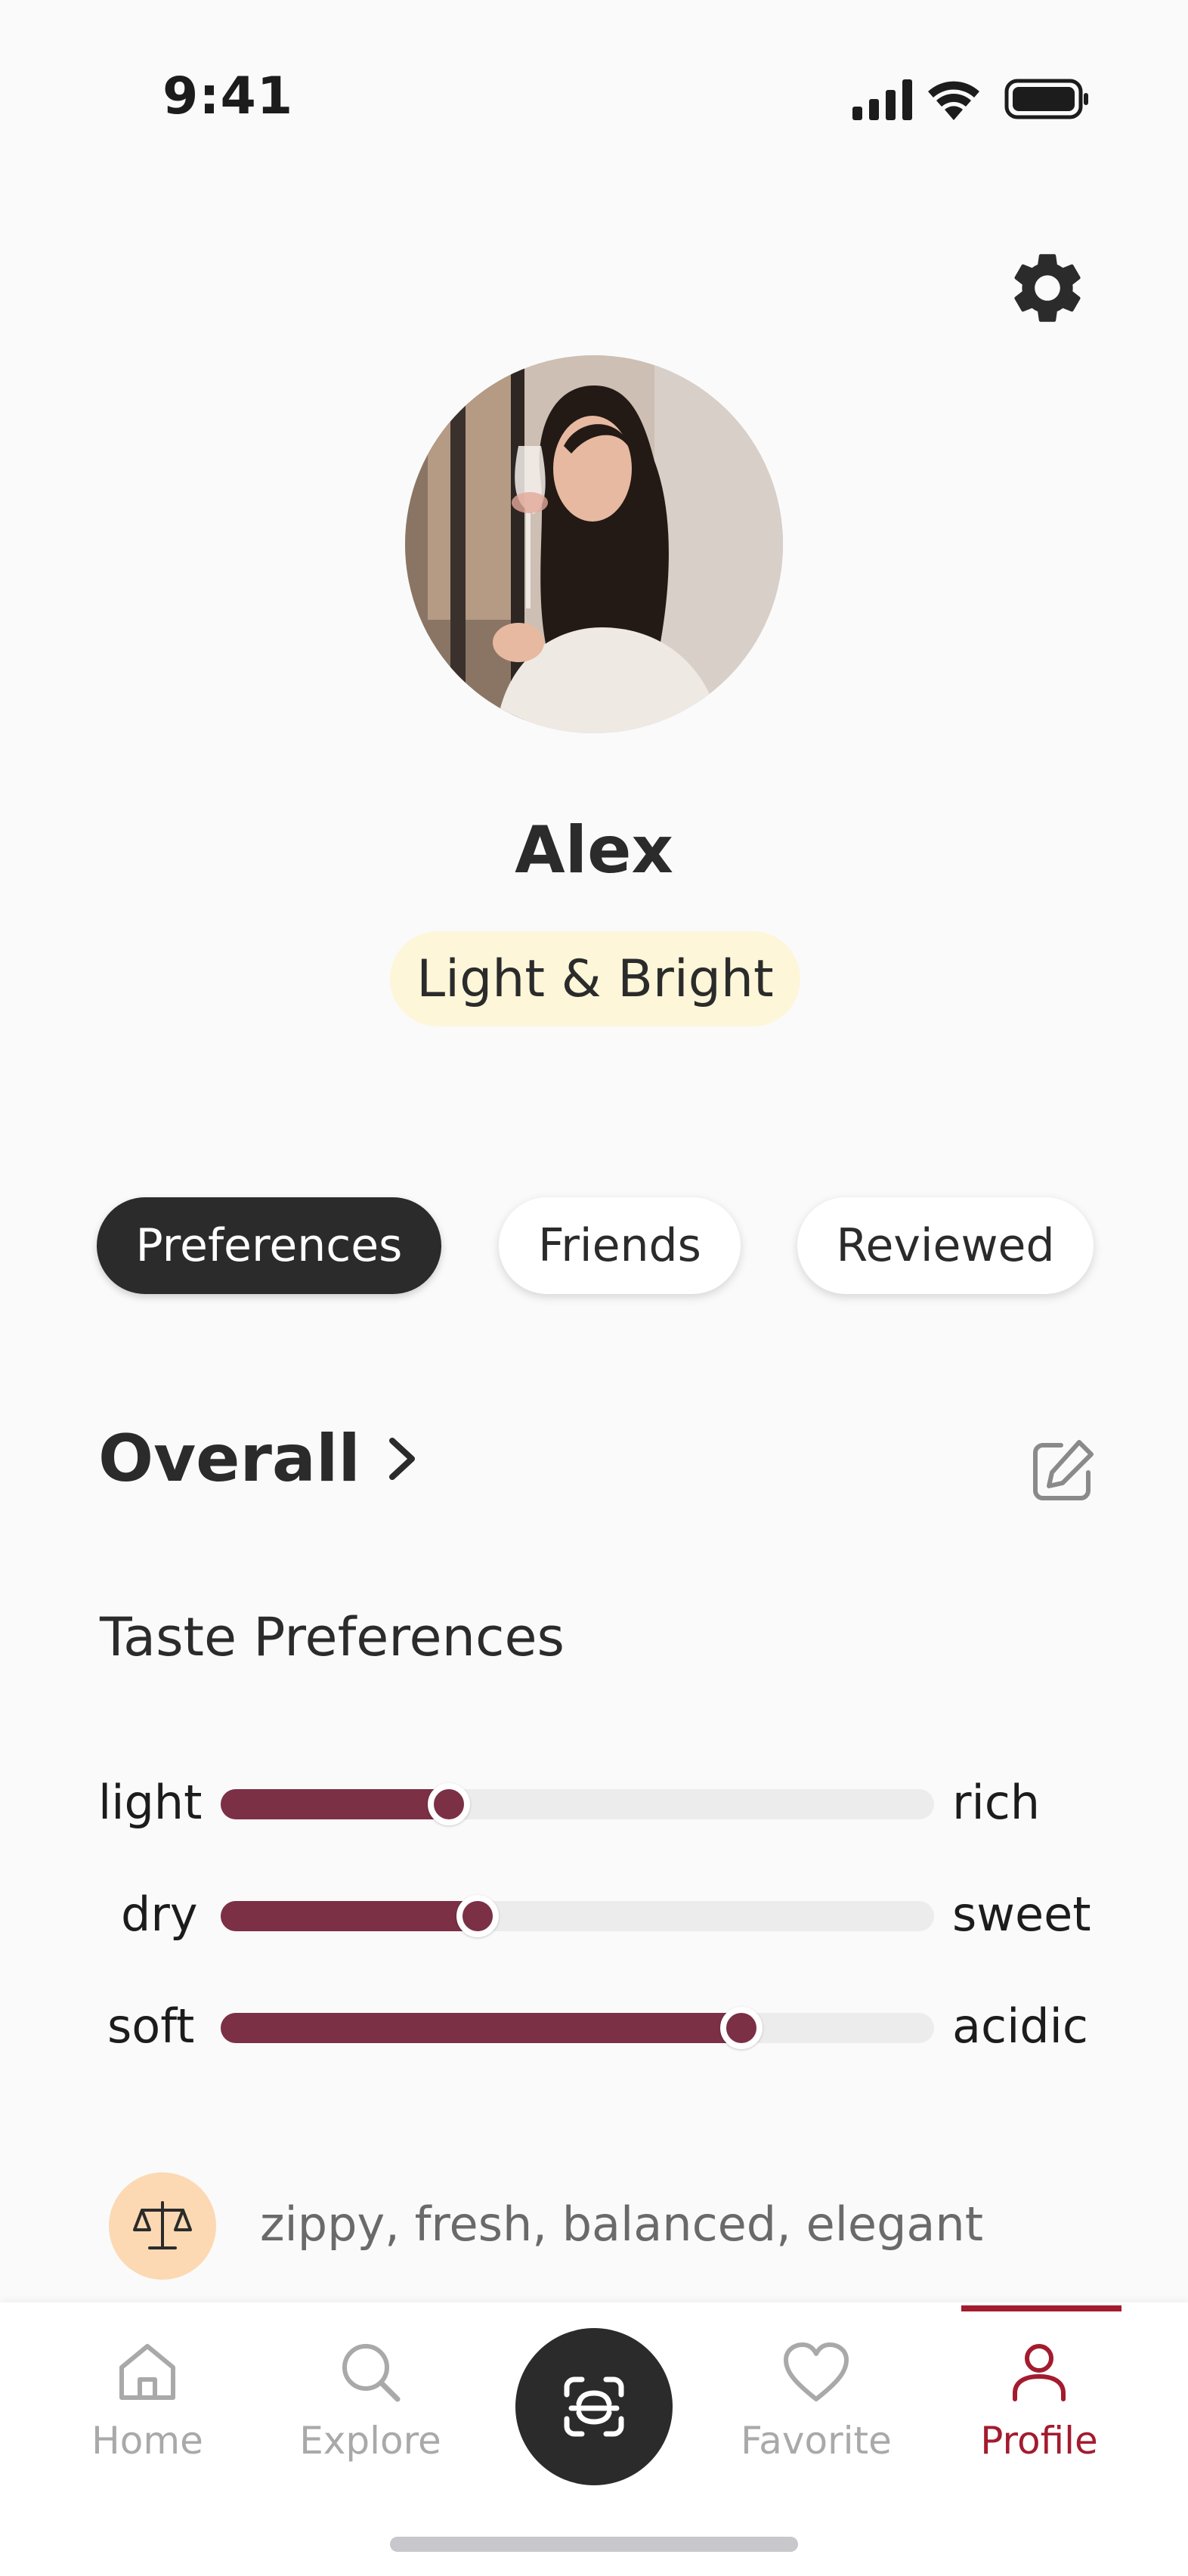 The height and width of the screenshot is (2576, 1188). I want to click on wifi-icon, so click(954, 100).